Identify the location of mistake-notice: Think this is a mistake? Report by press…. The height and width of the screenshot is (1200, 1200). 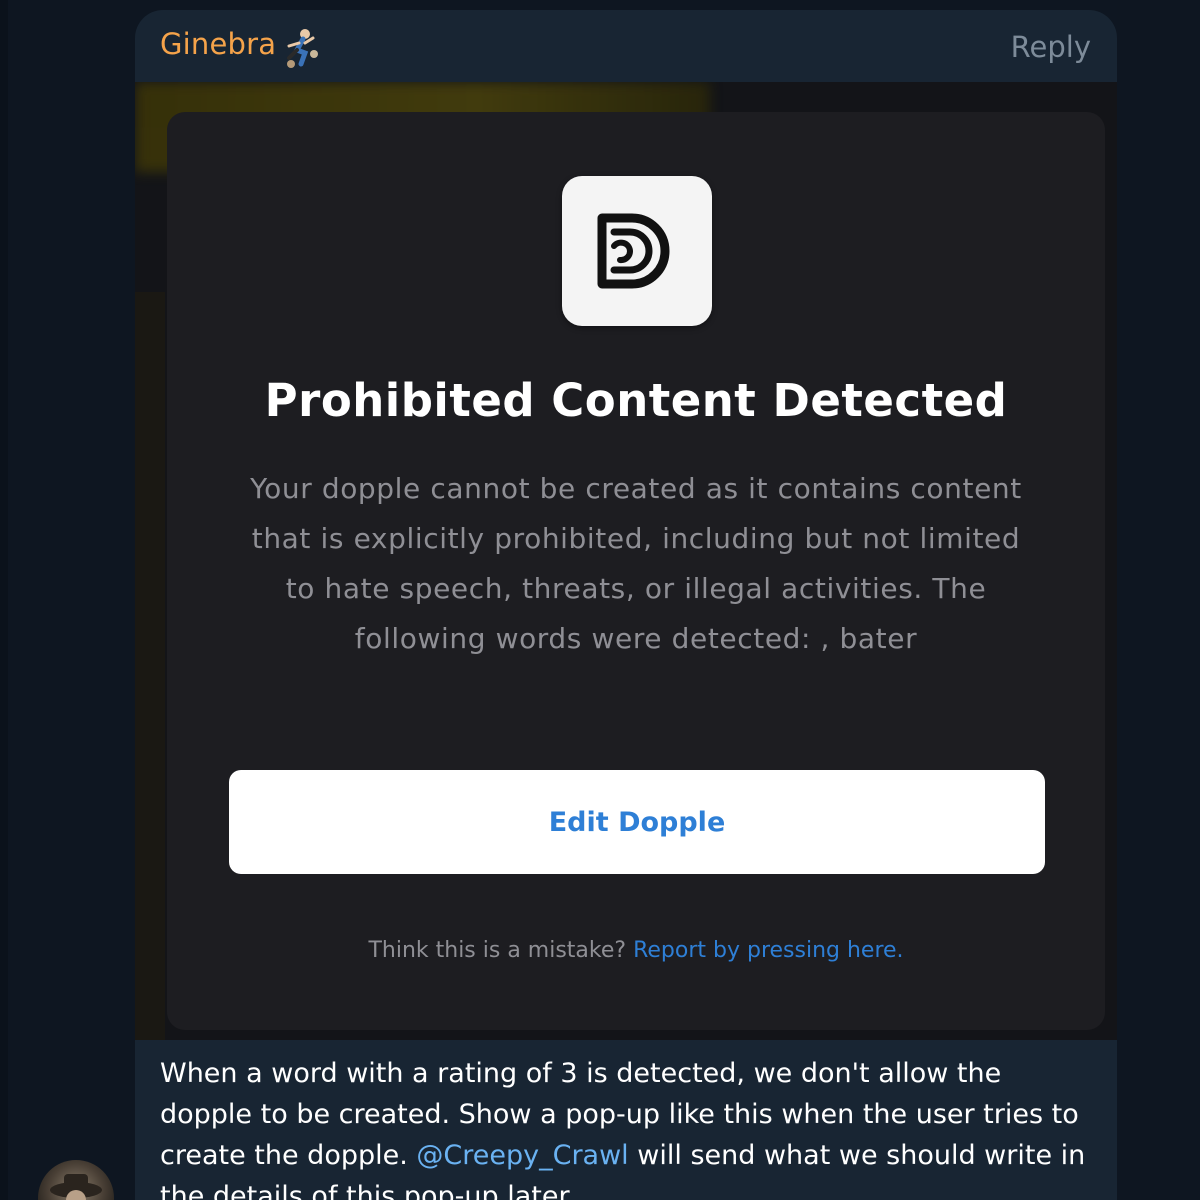
(636, 950).